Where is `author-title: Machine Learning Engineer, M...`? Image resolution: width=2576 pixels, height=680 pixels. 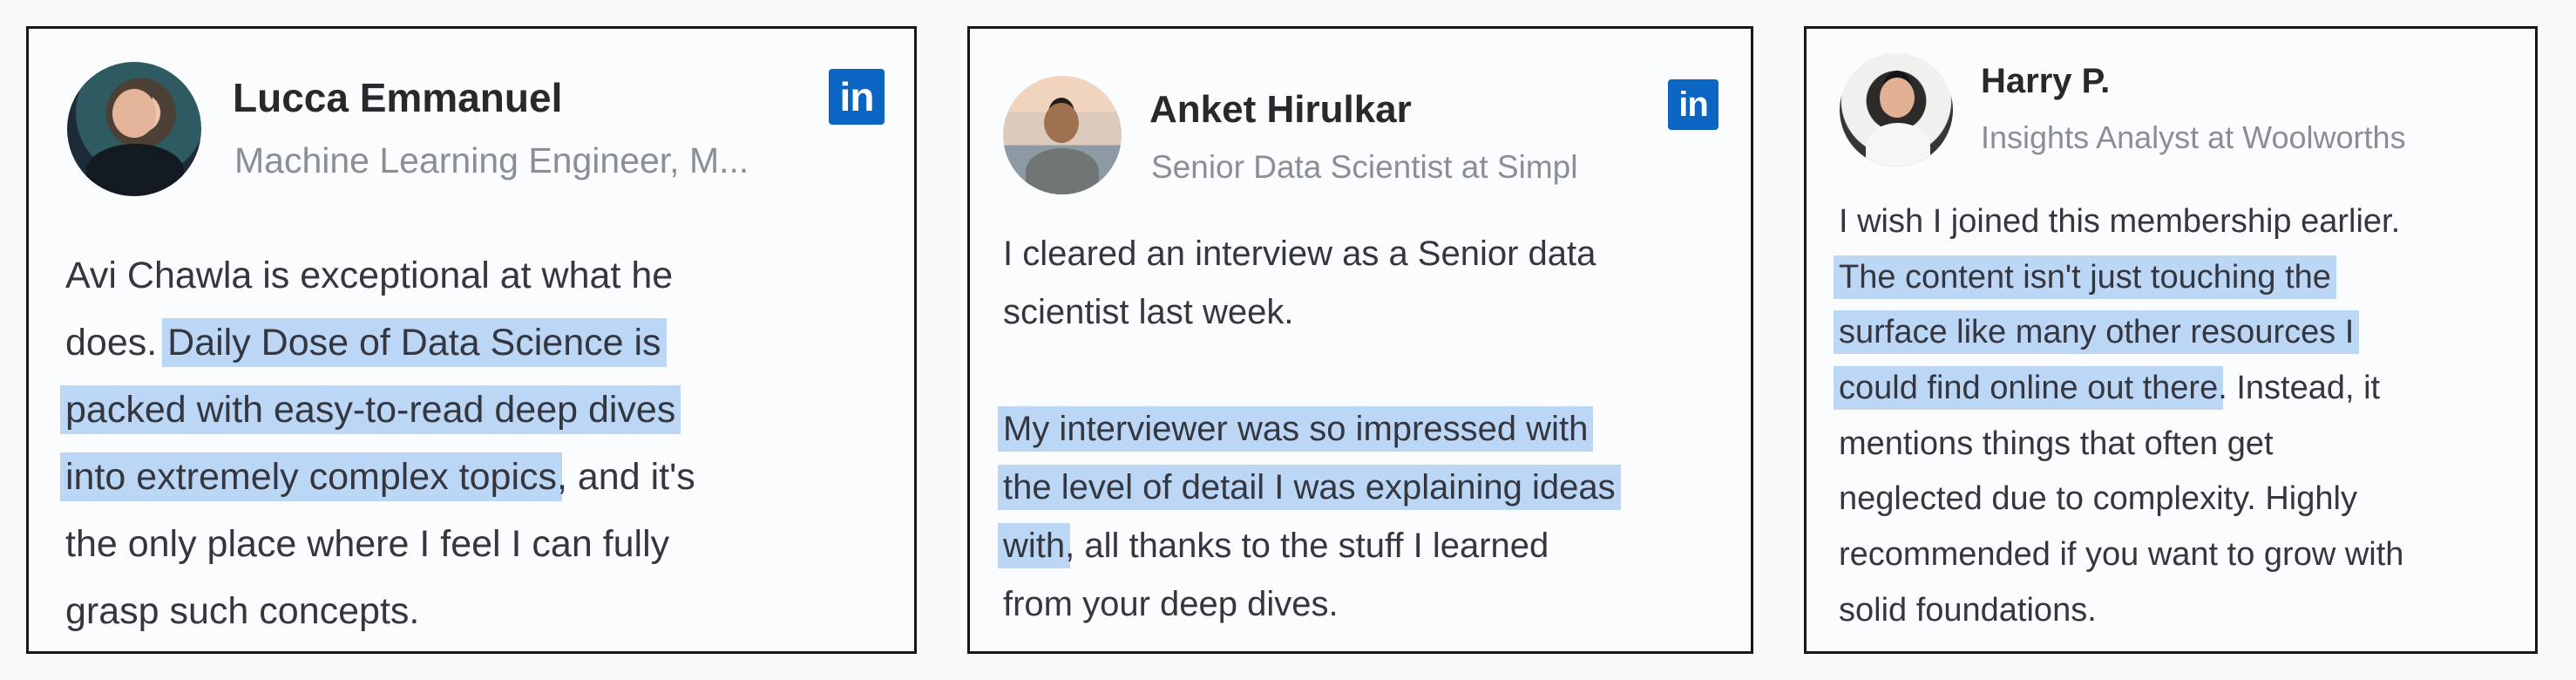
author-title: Machine Learning Engineer, M... is located at coordinates (491, 160).